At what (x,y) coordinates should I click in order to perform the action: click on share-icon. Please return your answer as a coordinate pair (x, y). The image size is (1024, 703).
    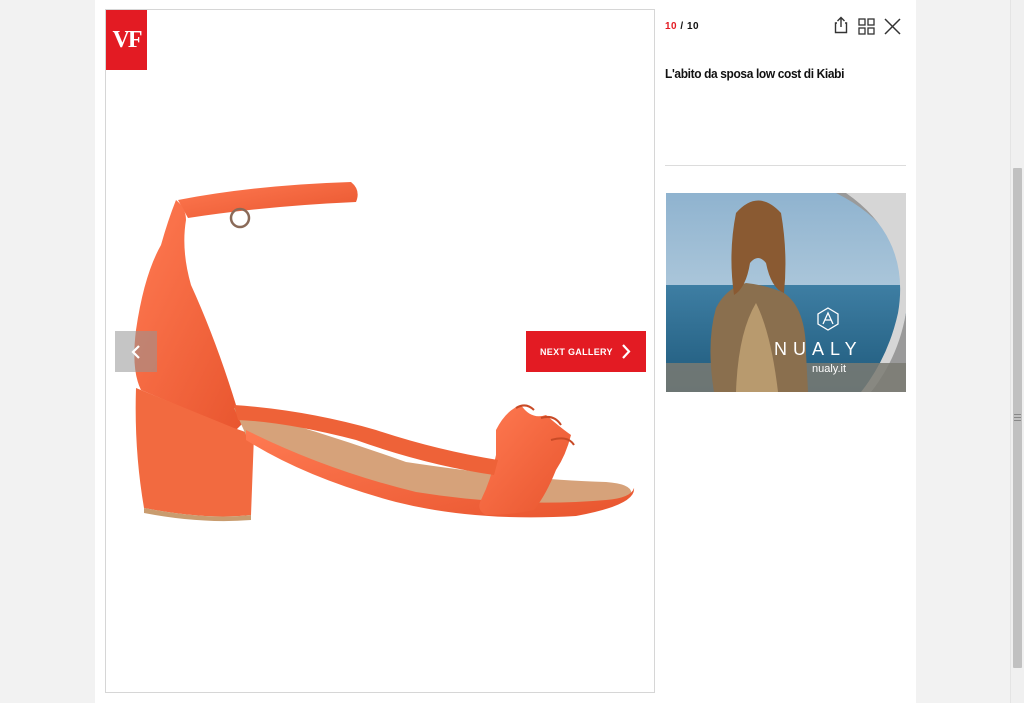
    Looking at the image, I should click on (841, 25).